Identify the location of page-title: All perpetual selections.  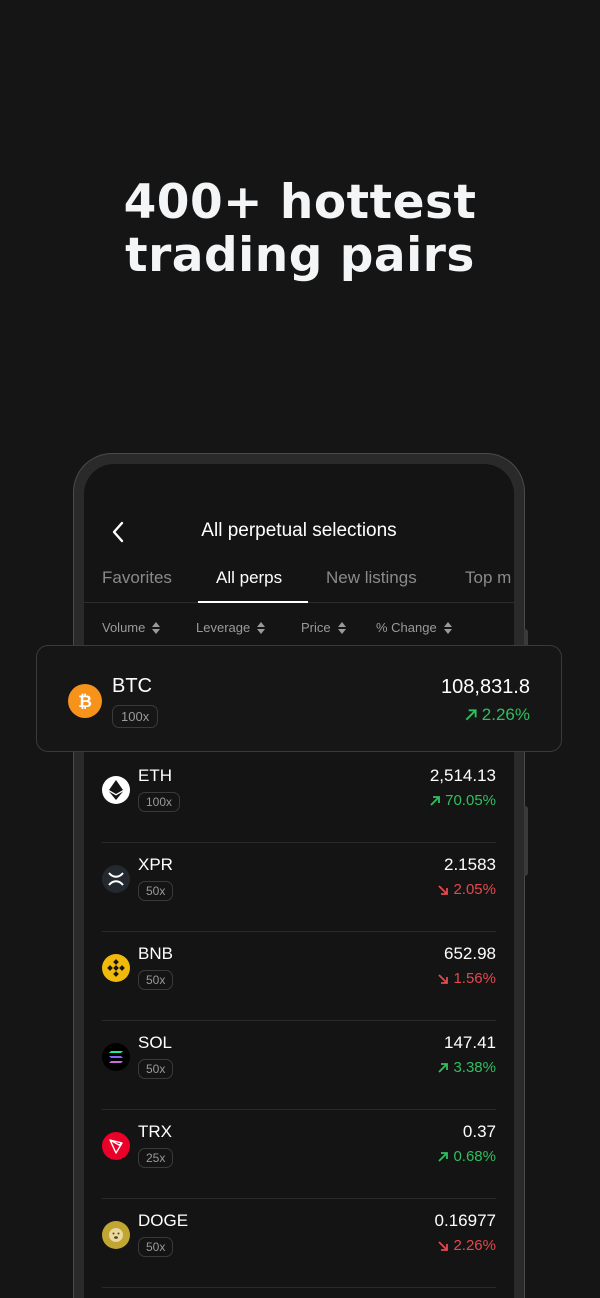
(299, 530).